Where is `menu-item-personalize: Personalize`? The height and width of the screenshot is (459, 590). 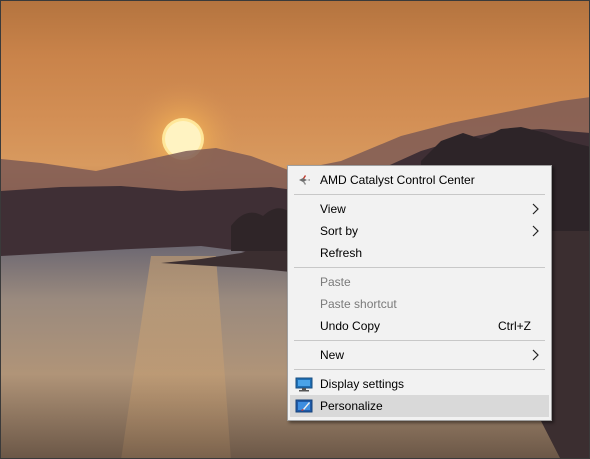 menu-item-personalize: Personalize is located at coordinates (419, 406).